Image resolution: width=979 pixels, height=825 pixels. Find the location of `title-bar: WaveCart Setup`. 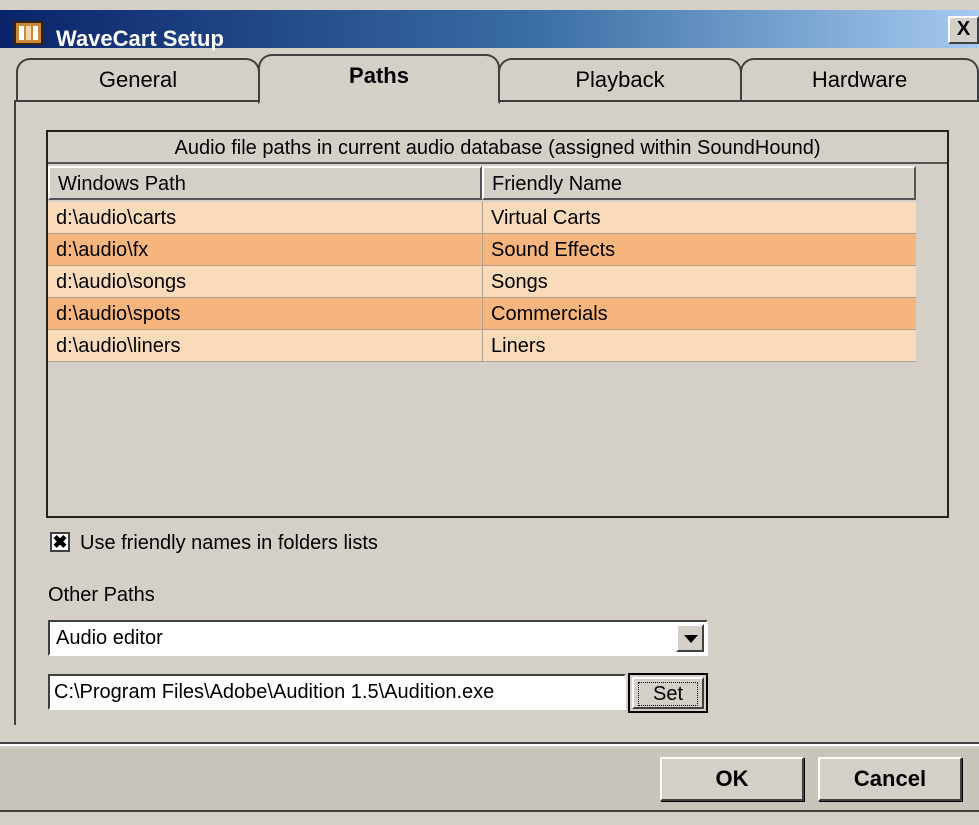

title-bar: WaveCart Setup is located at coordinates (489, 30).